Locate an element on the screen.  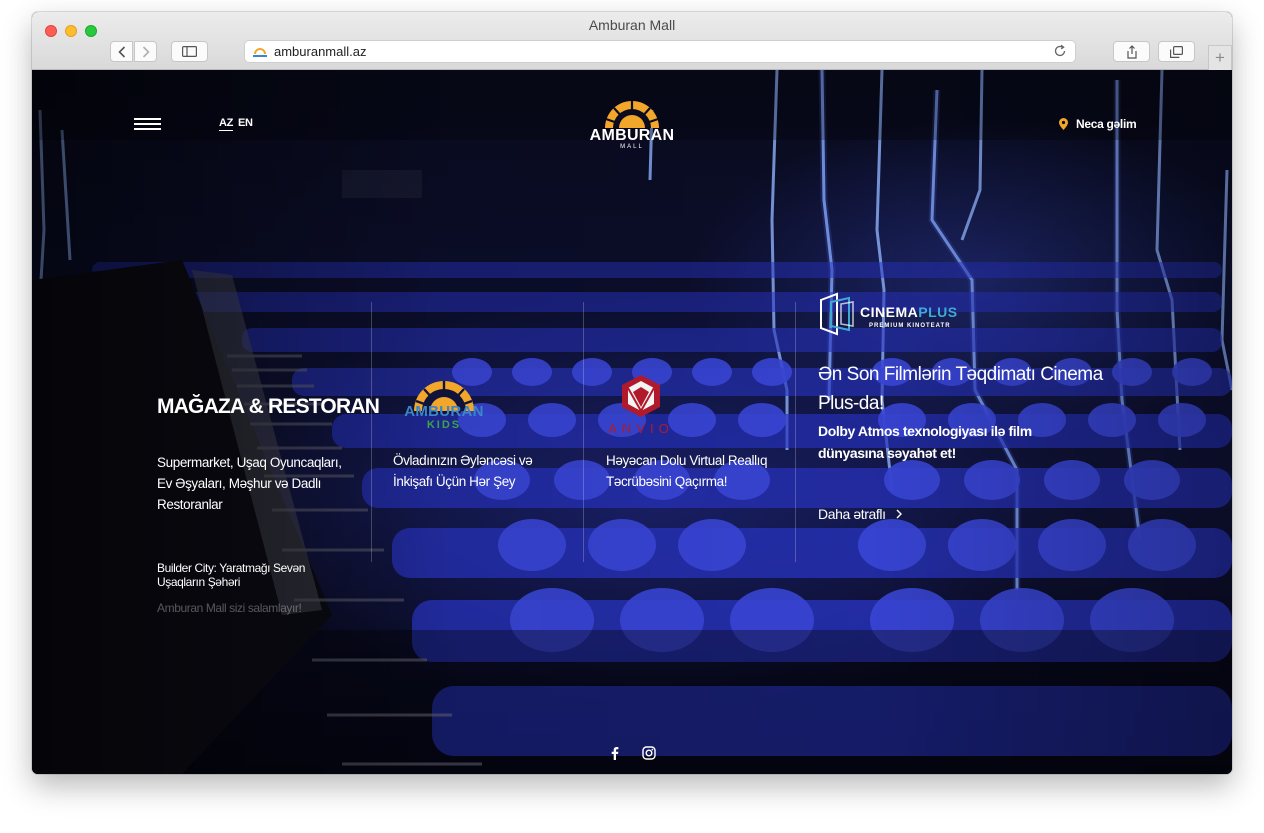
browser-titlebar: Amburan Mall amburanmall.az + is located at coordinates (632, 41).